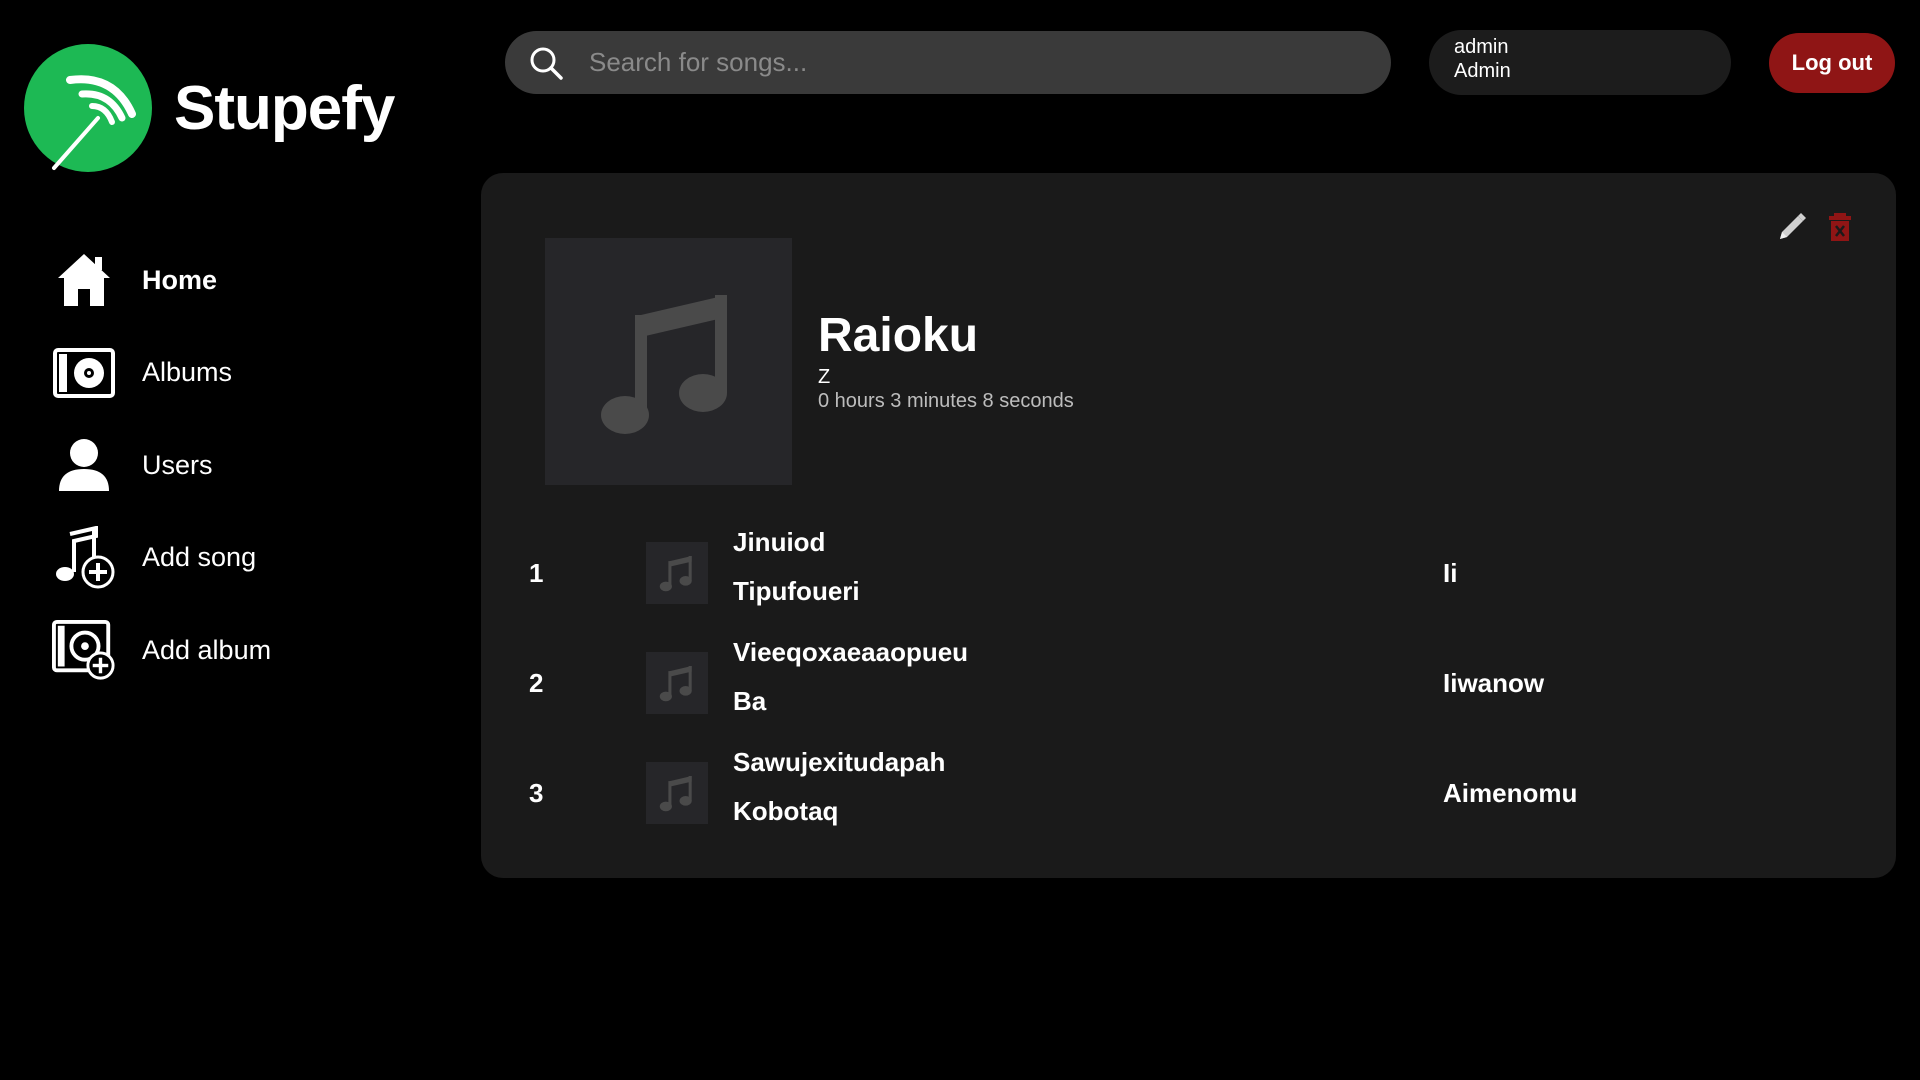 This screenshot has height=1080, width=1920. Describe the element at coordinates (786, 811) in the screenshot. I see `track-subtitle: Kobotaq` at that location.